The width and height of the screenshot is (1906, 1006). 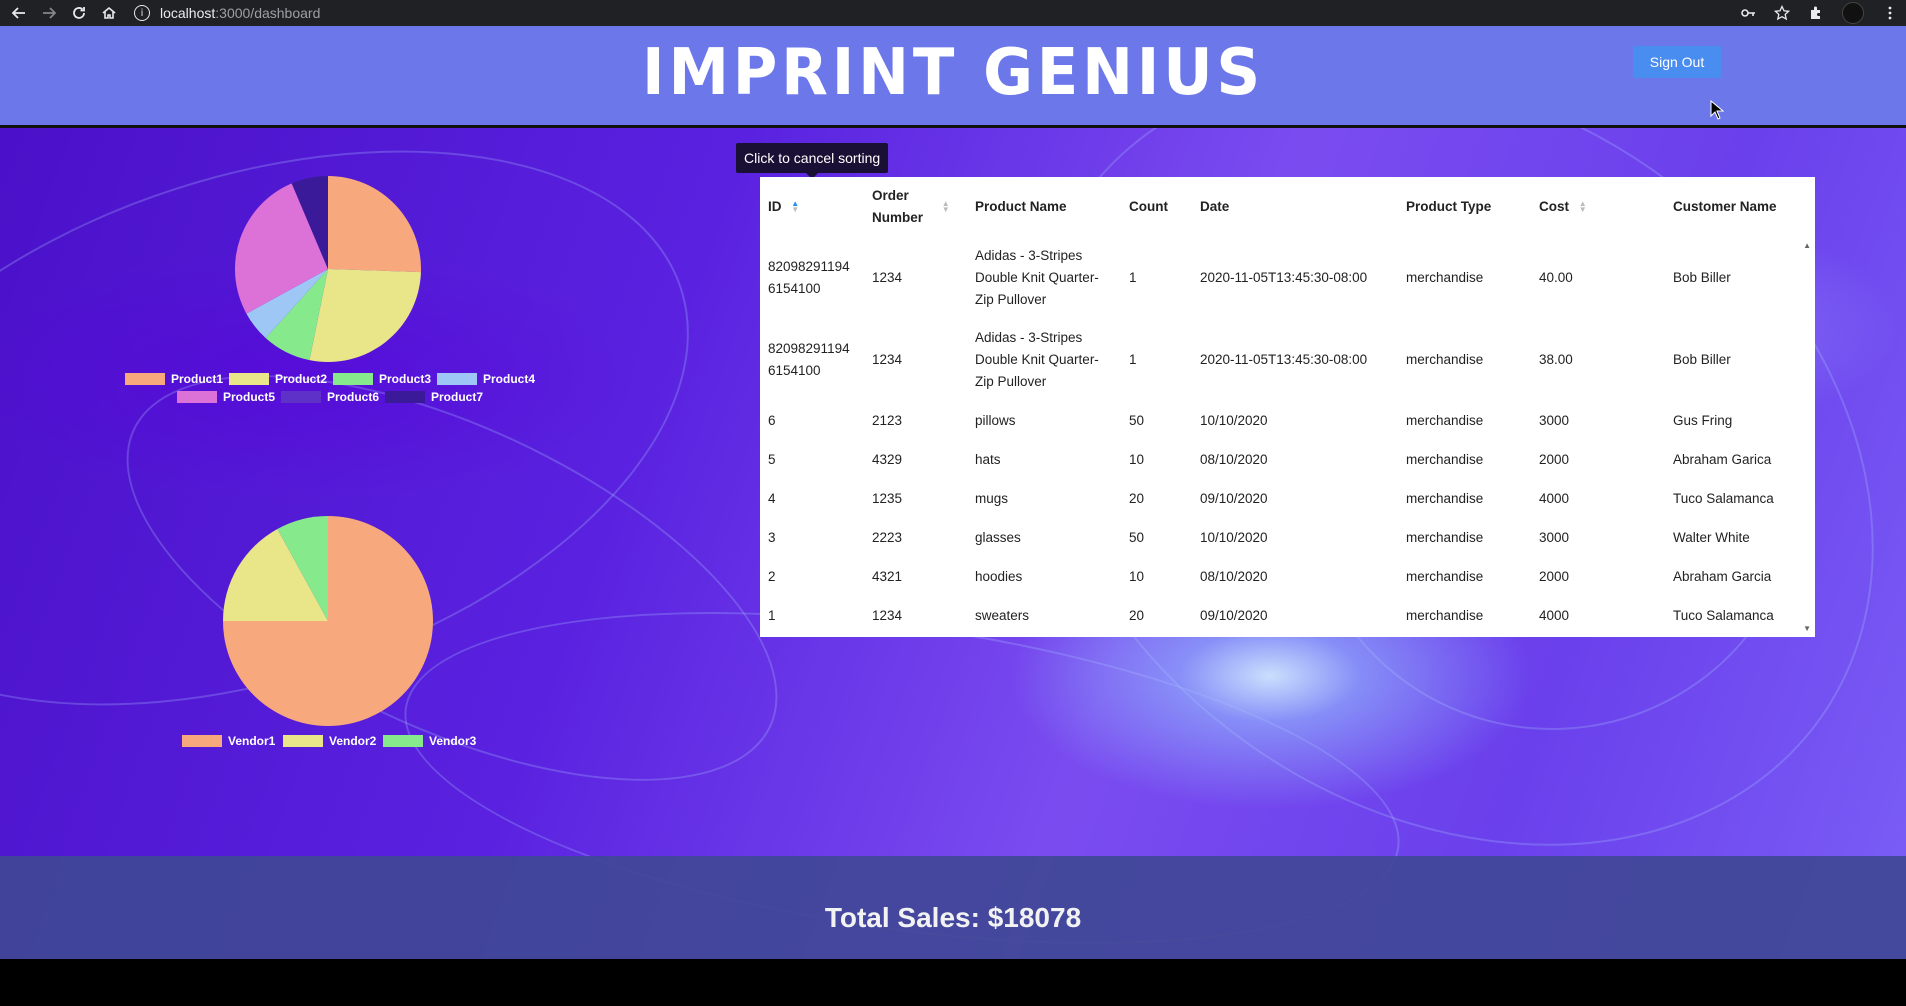 I want to click on legend-item: Product7, so click(x=434, y=397).